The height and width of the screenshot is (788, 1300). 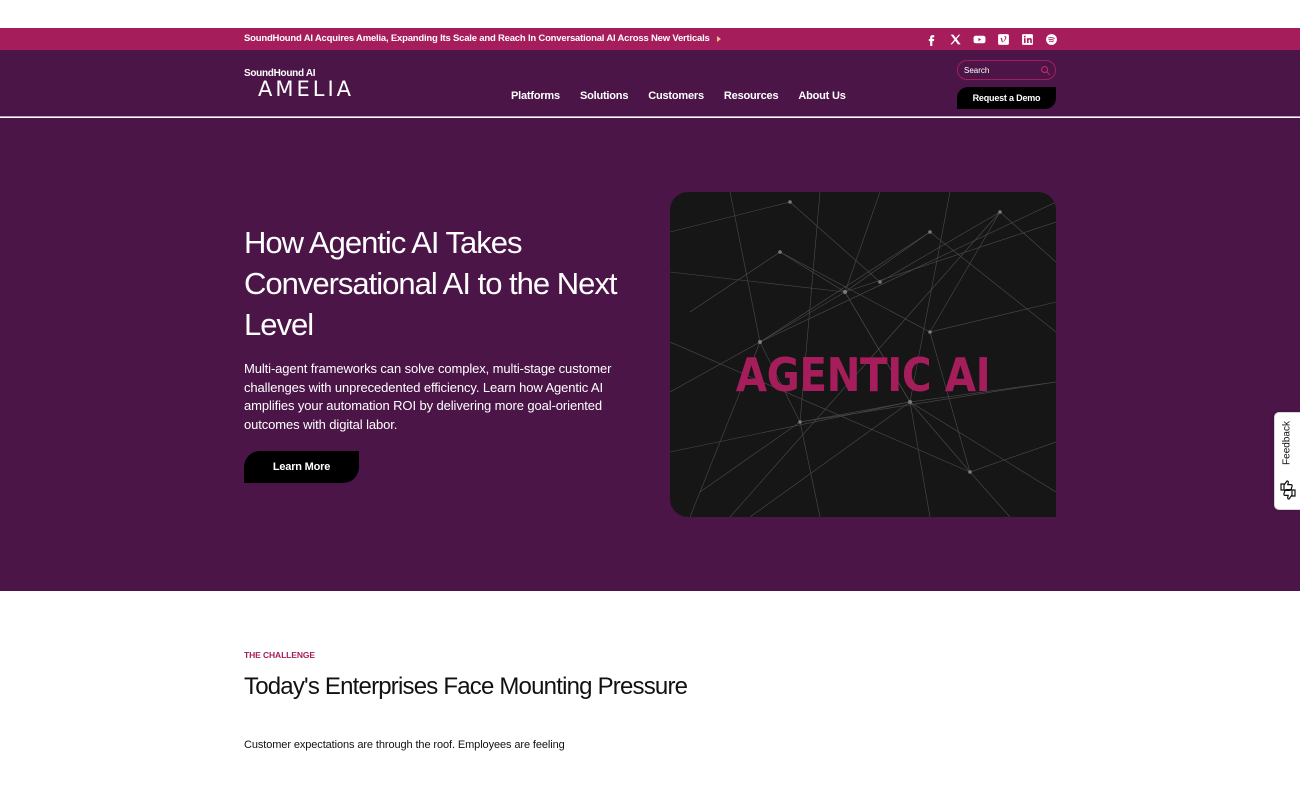 What do you see at coordinates (991, 39) in the screenshot?
I see `social-links` at bounding box center [991, 39].